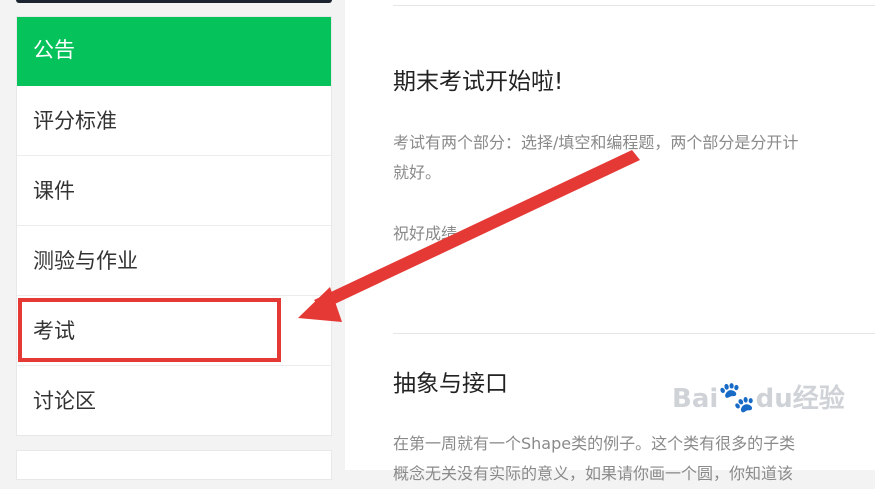  I want to click on watermark-text: 经验, so click(818, 399).